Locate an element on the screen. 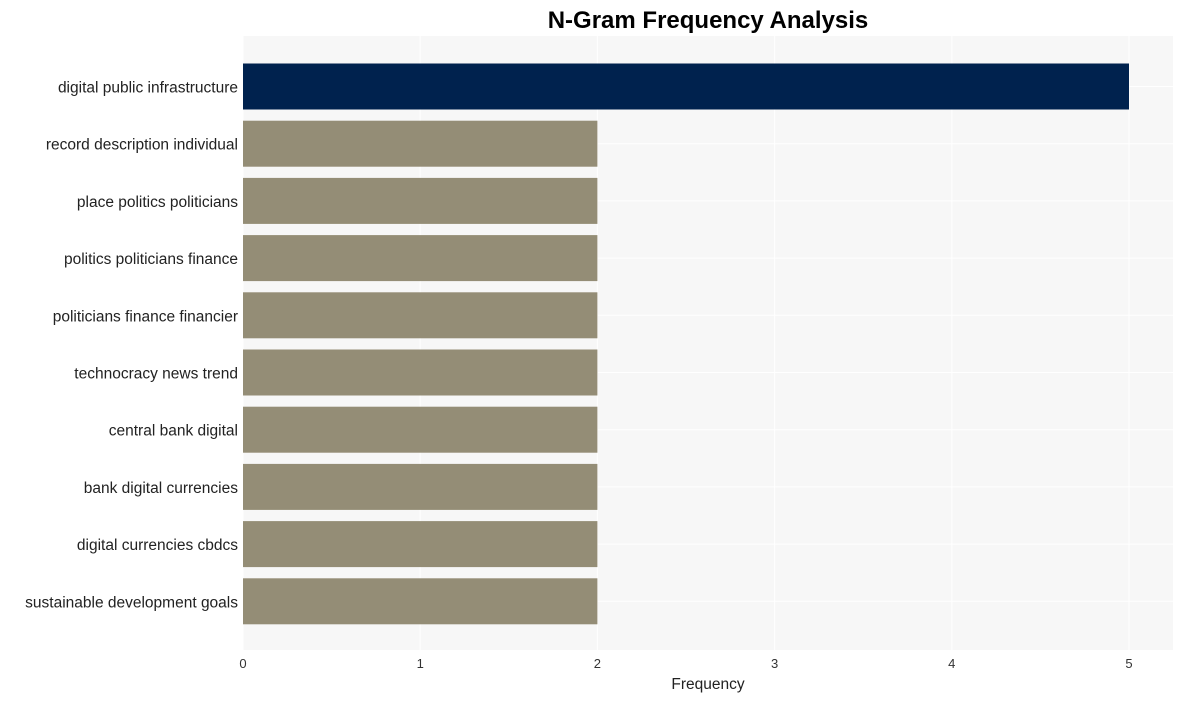  y-tick-label: bank digital currencies is located at coordinates (161, 488).